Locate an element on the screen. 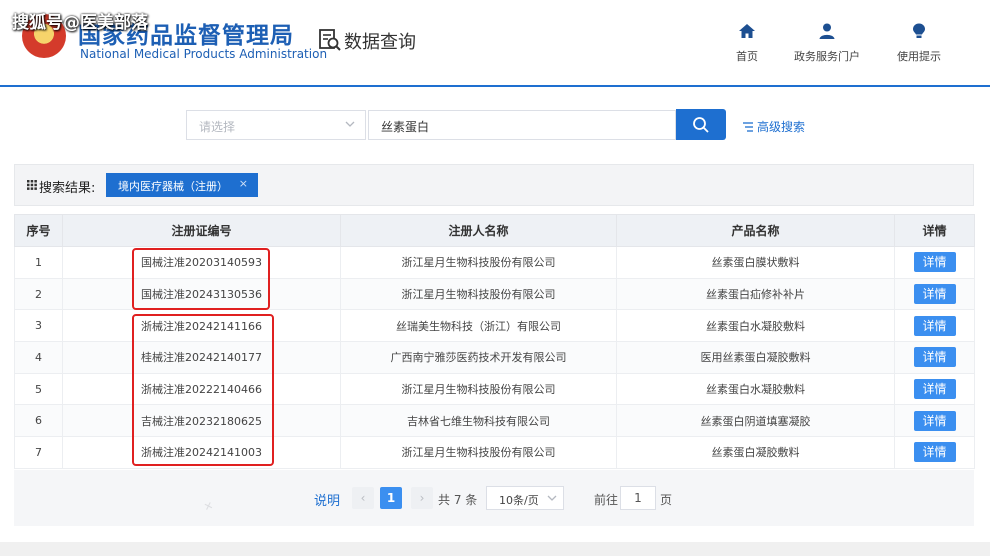 The width and height of the screenshot is (990, 556). nav-service-portal-label: 政务服务门户 is located at coordinates (827, 56).